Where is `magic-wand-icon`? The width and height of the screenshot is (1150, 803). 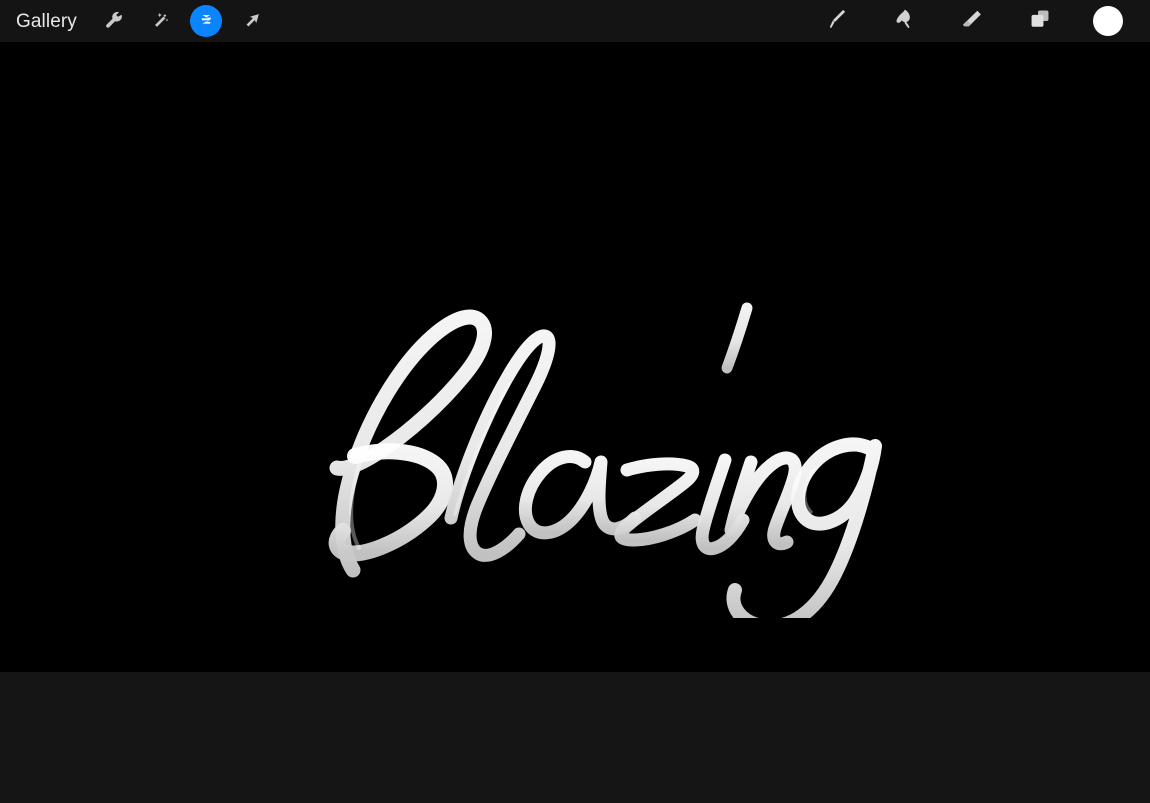 magic-wand-icon is located at coordinates (160, 21).